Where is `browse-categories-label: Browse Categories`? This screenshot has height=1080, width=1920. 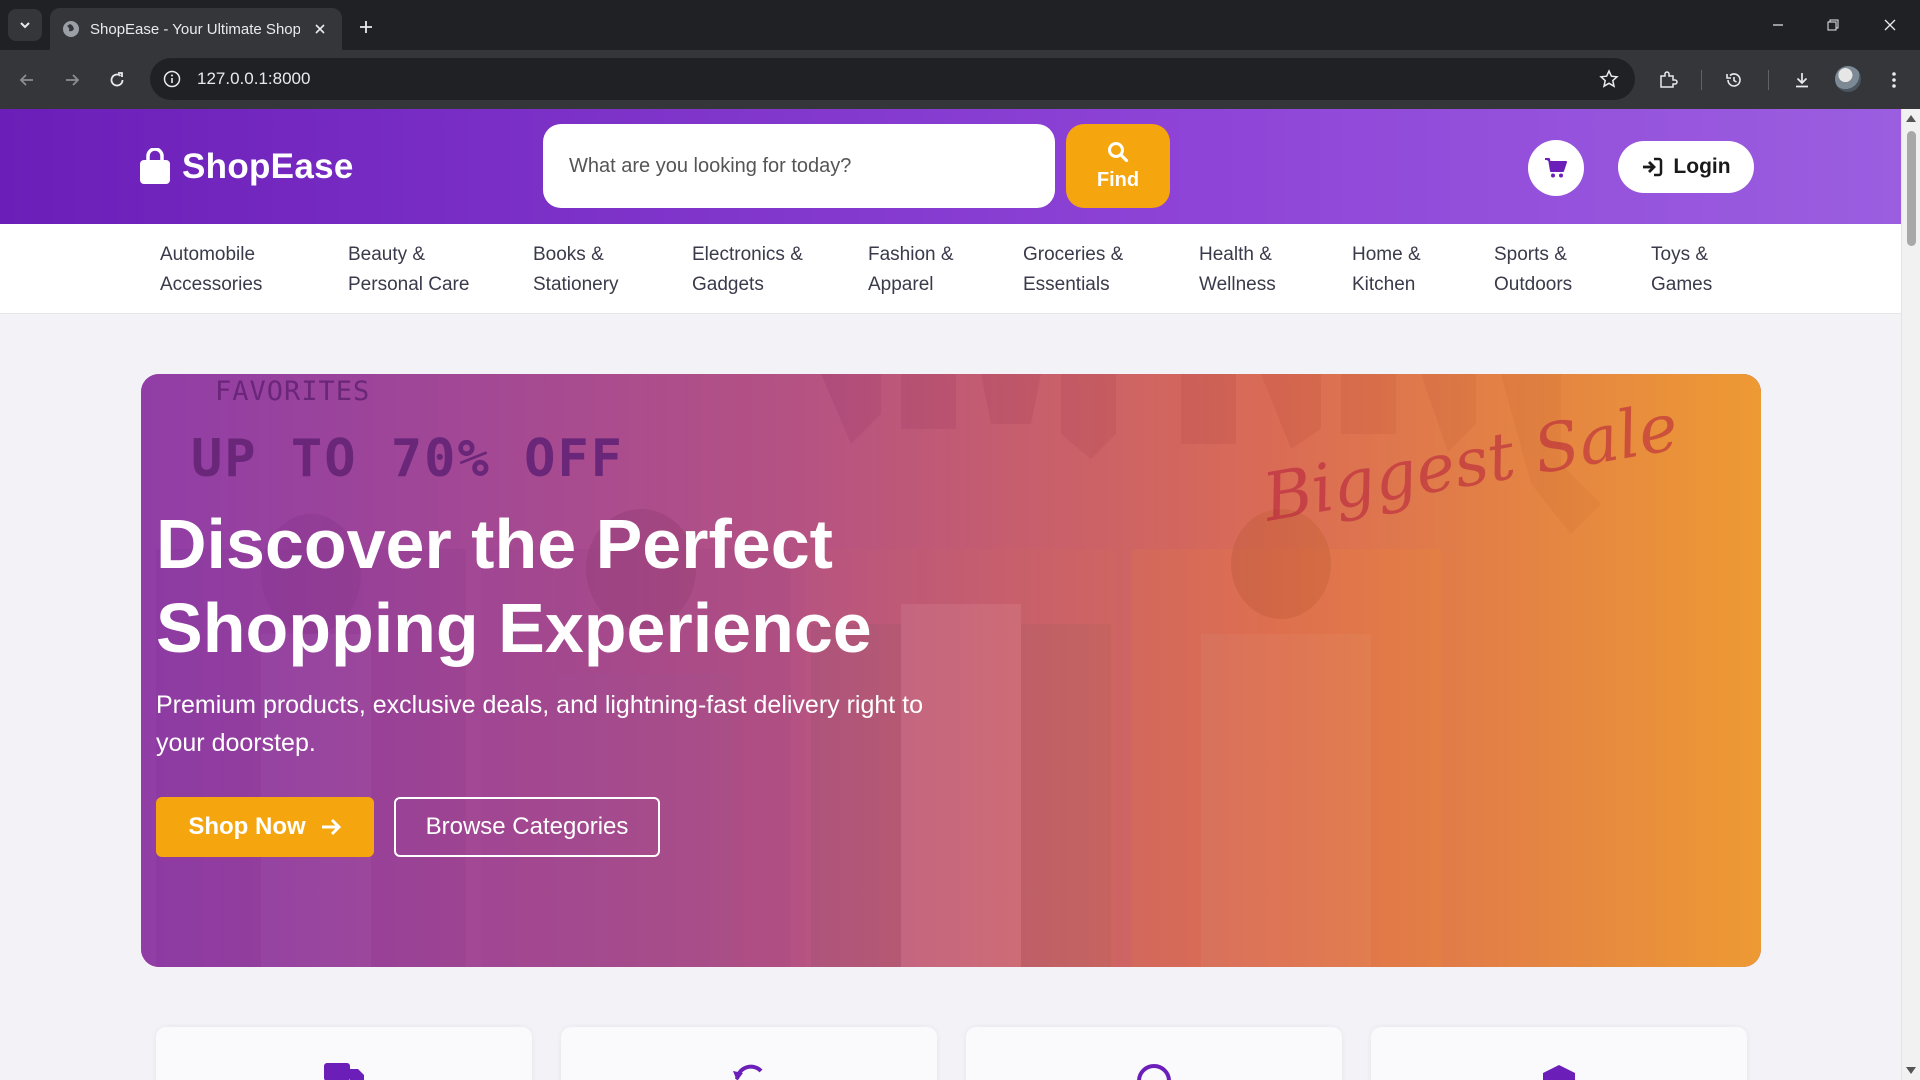 browse-categories-label: Browse Categories is located at coordinates (527, 826).